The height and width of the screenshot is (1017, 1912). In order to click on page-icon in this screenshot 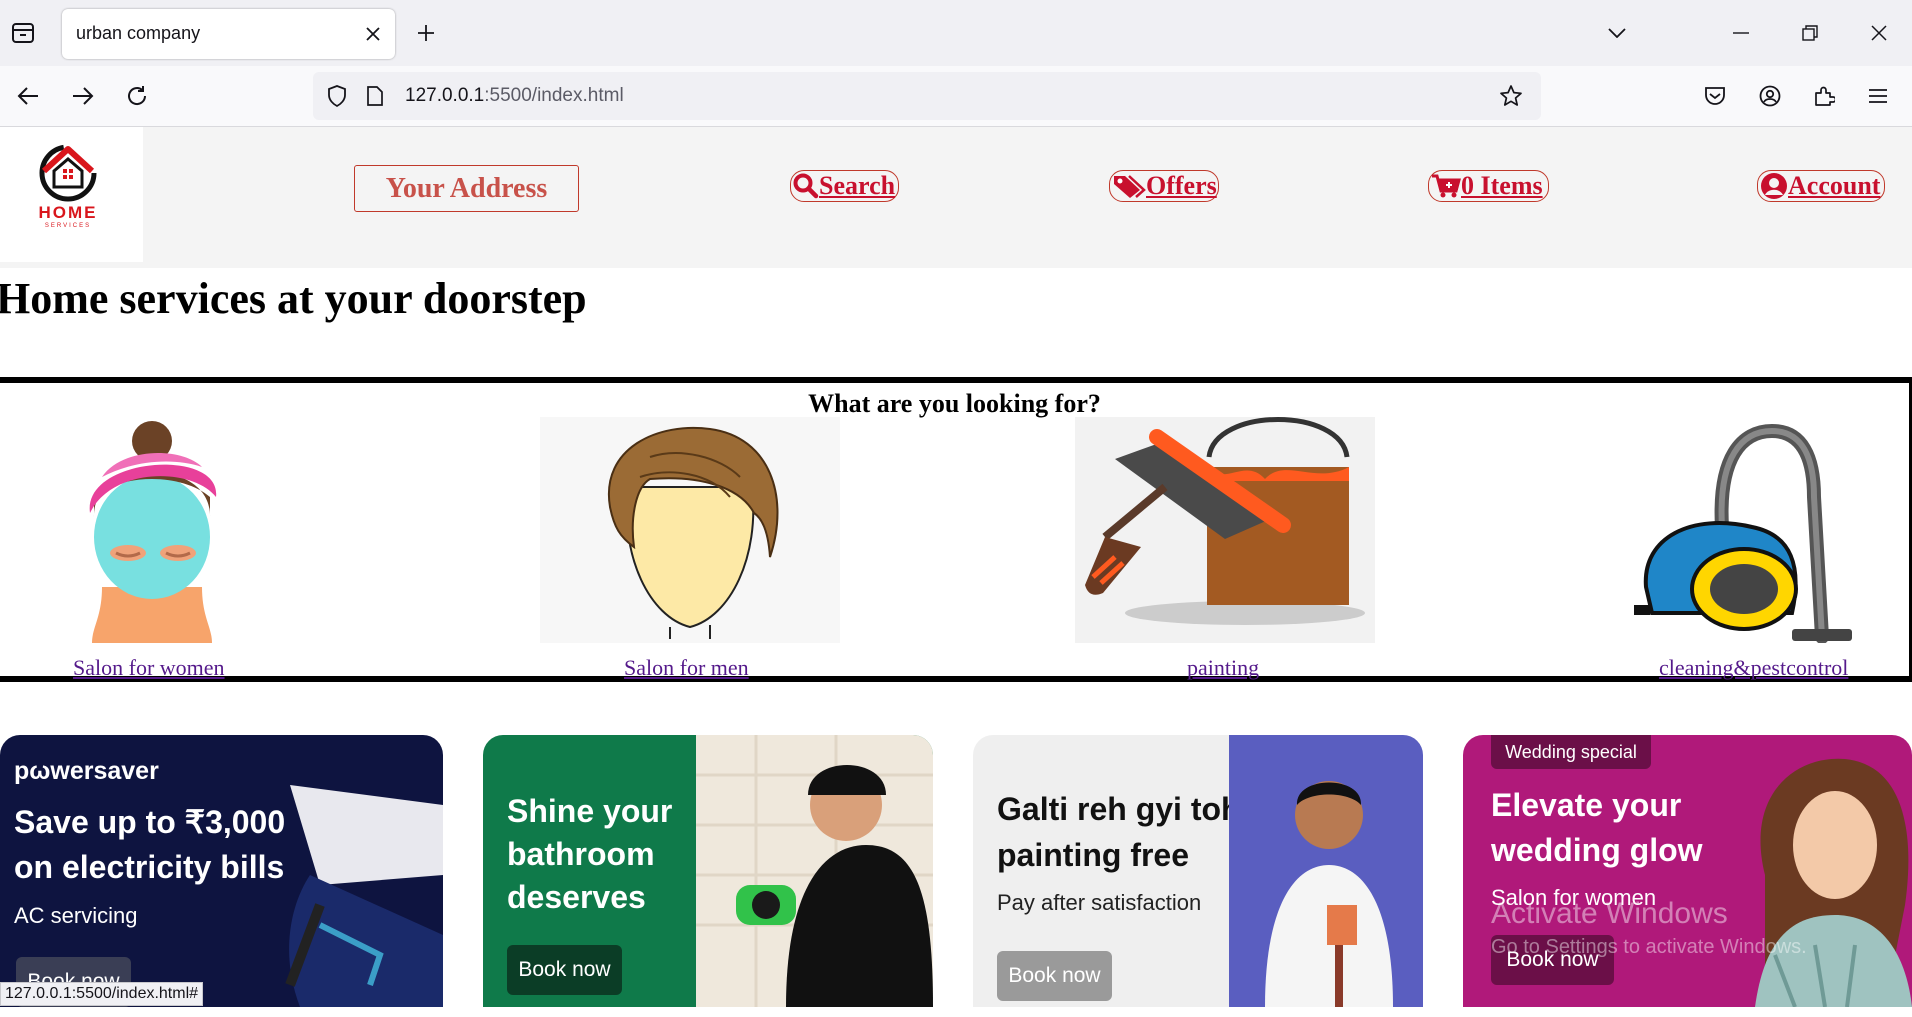, I will do `click(375, 96)`.